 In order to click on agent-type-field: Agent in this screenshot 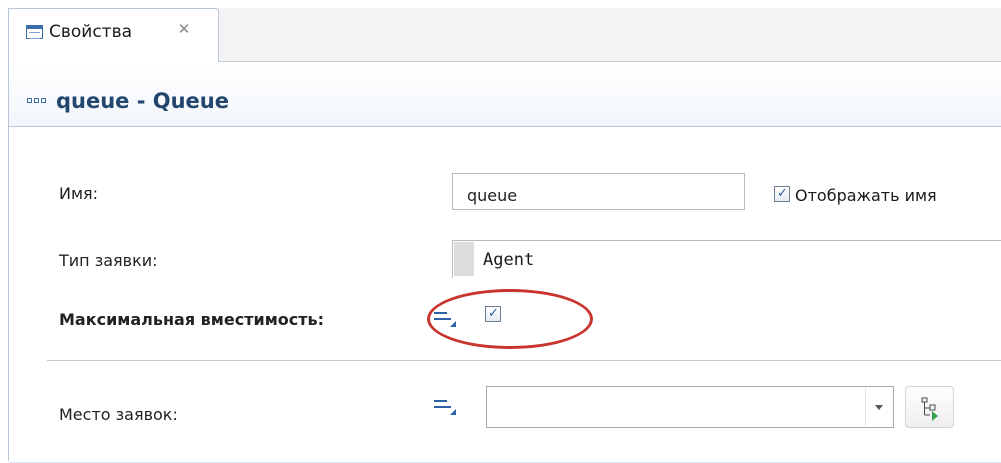, I will do `click(726, 259)`.